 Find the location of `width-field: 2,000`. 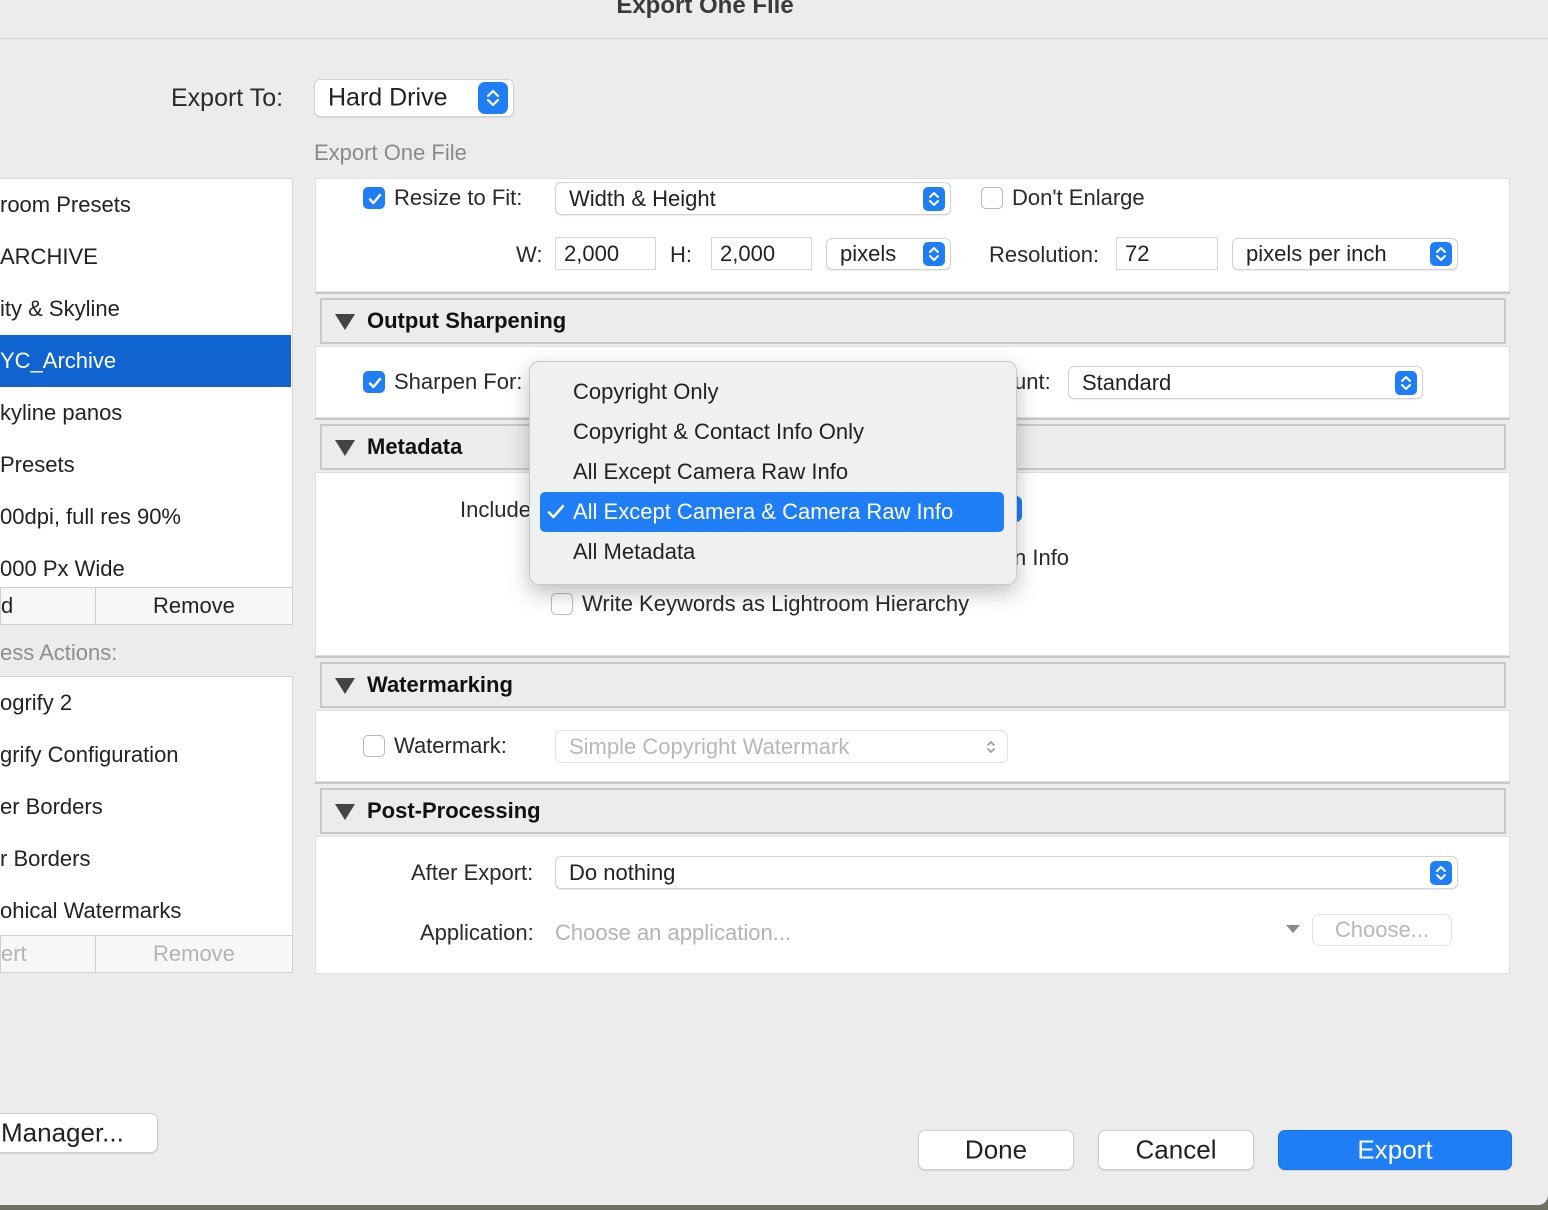

width-field: 2,000 is located at coordinates (605, 253).